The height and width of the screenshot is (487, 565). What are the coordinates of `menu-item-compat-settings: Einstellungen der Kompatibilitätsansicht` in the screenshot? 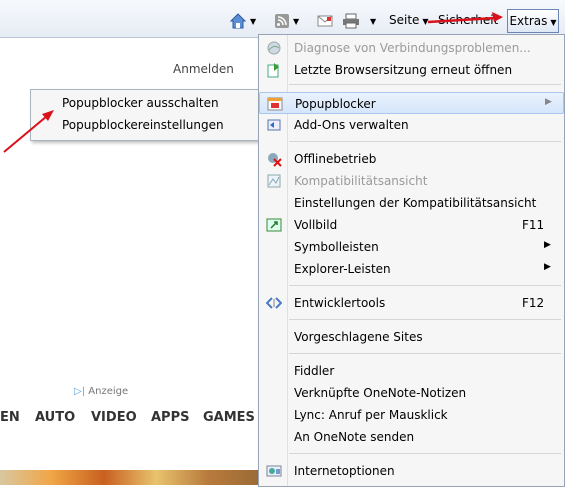 It's located at (411, 203).